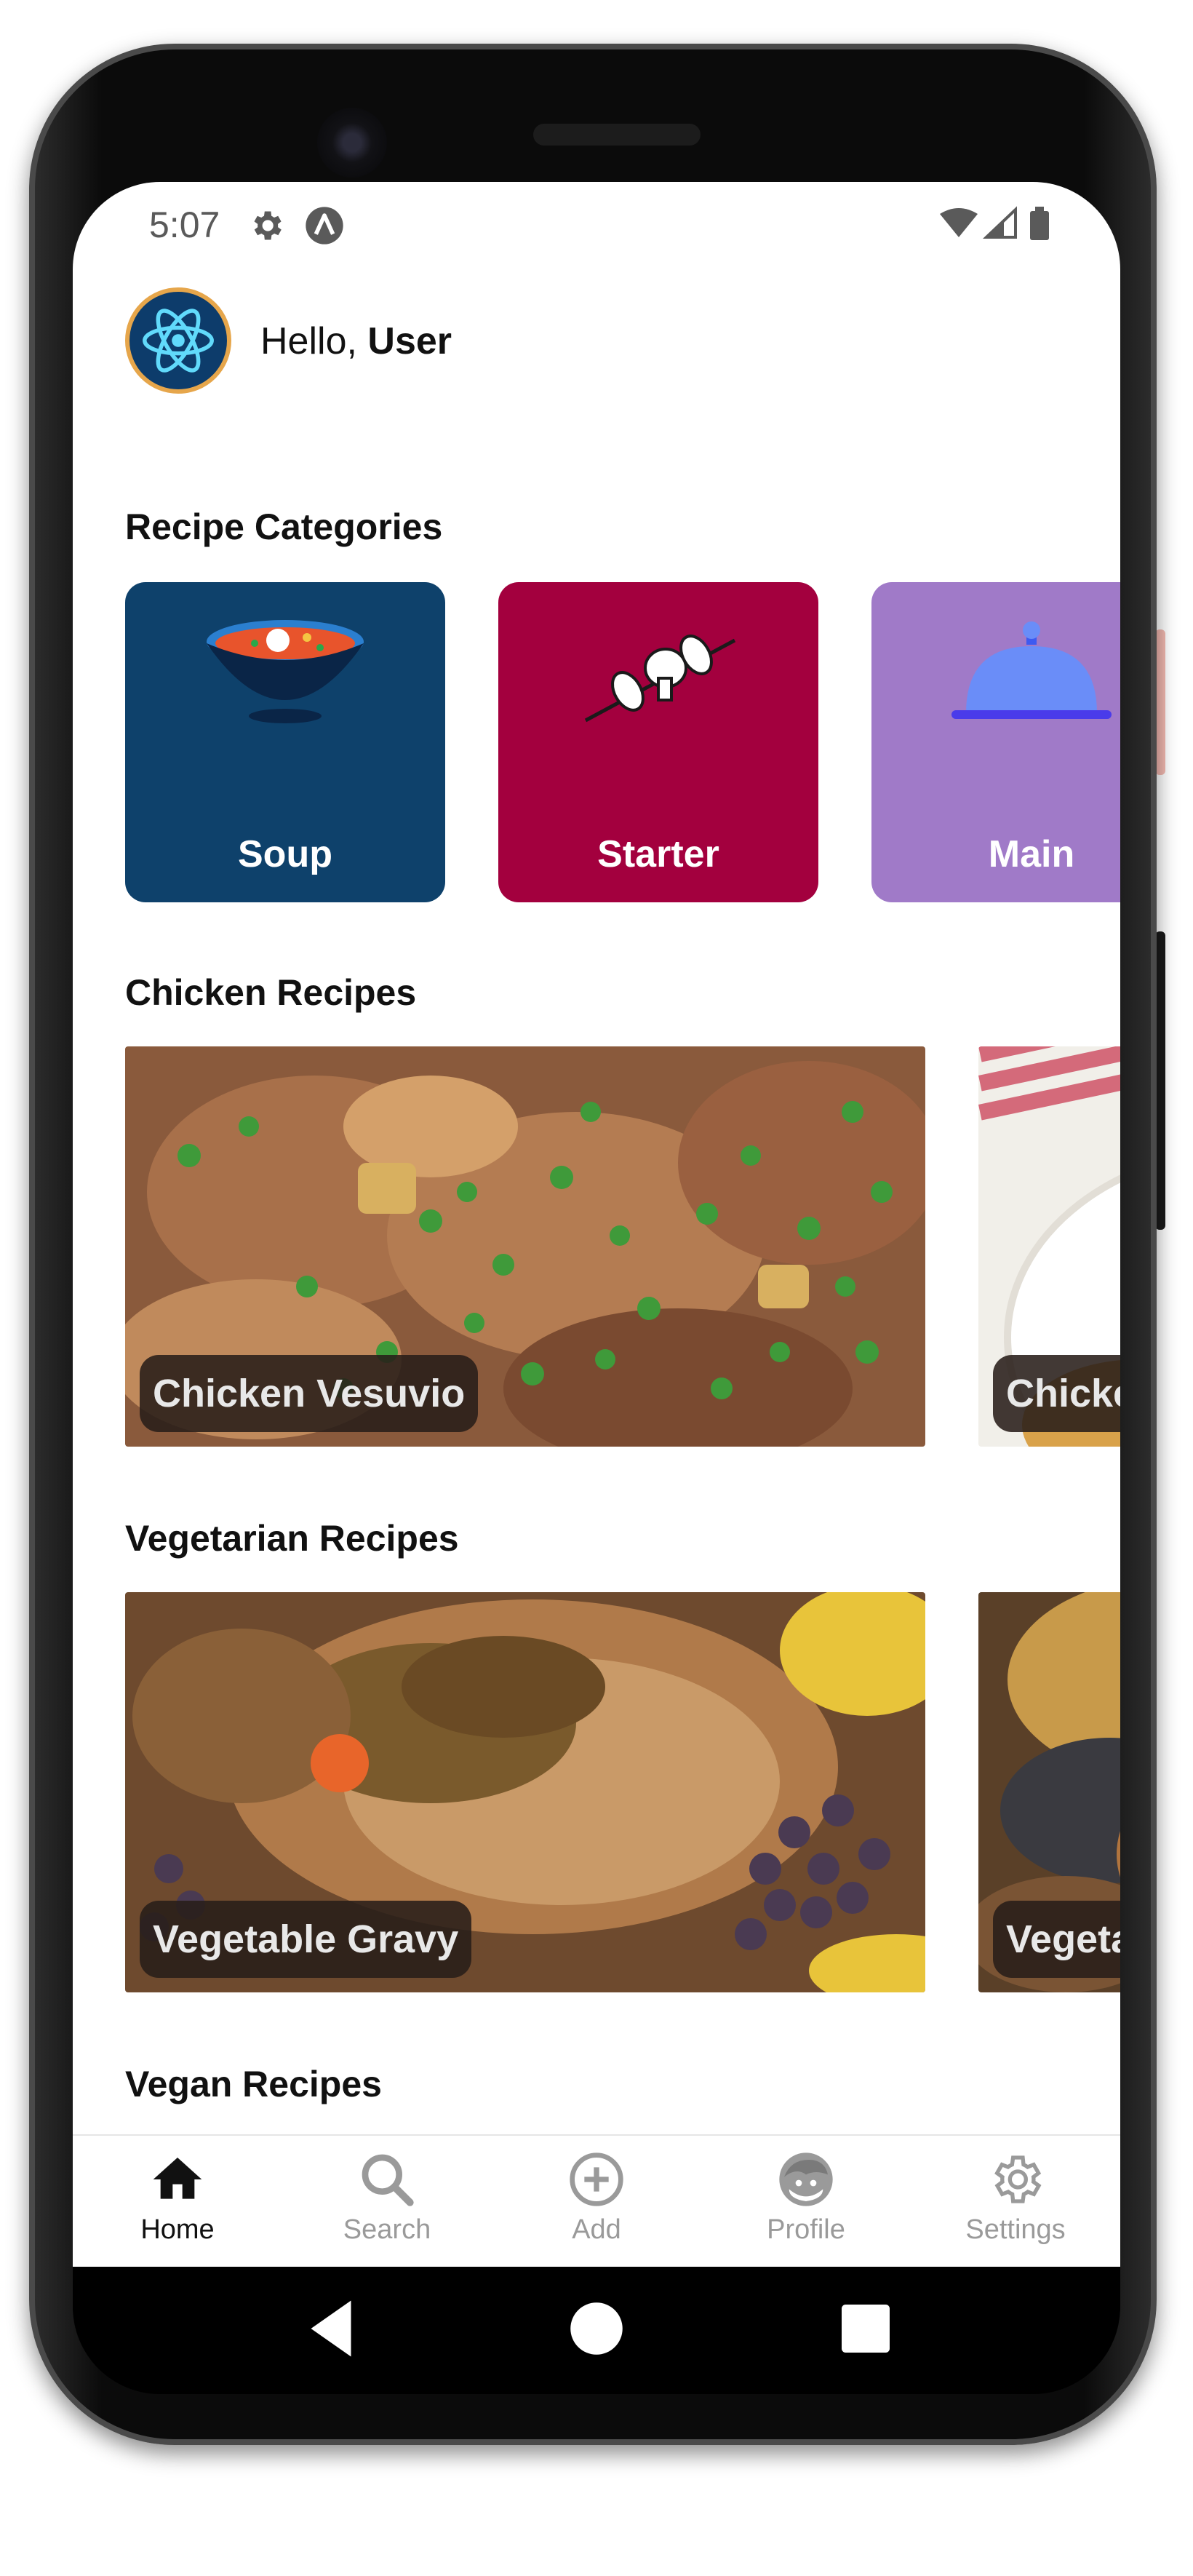 This screenshot has height=2576, width=1193. I want to click on avatar, so click(178, 340).